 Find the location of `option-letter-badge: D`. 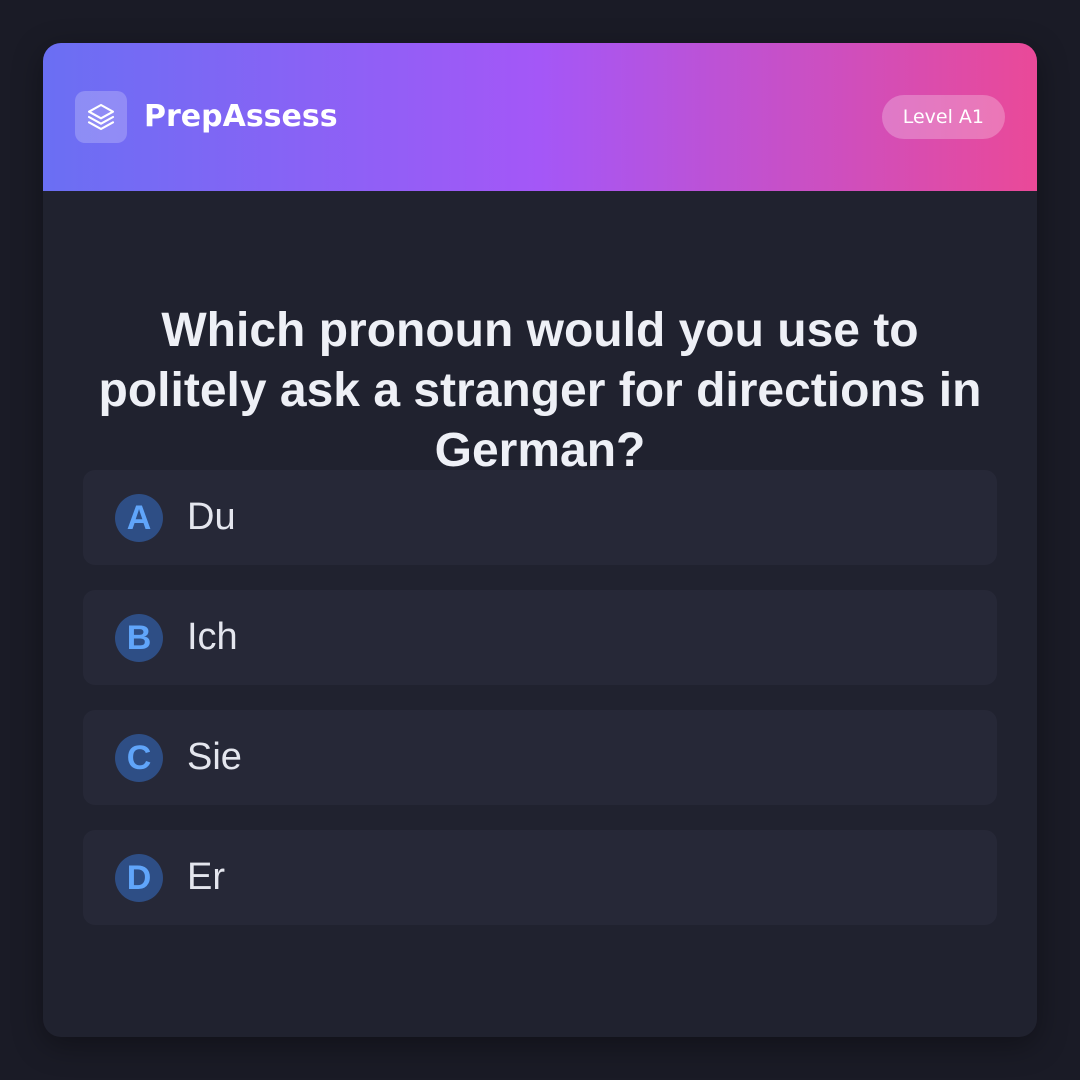

option-letter-badge: D is located at coordinates (139, 877).